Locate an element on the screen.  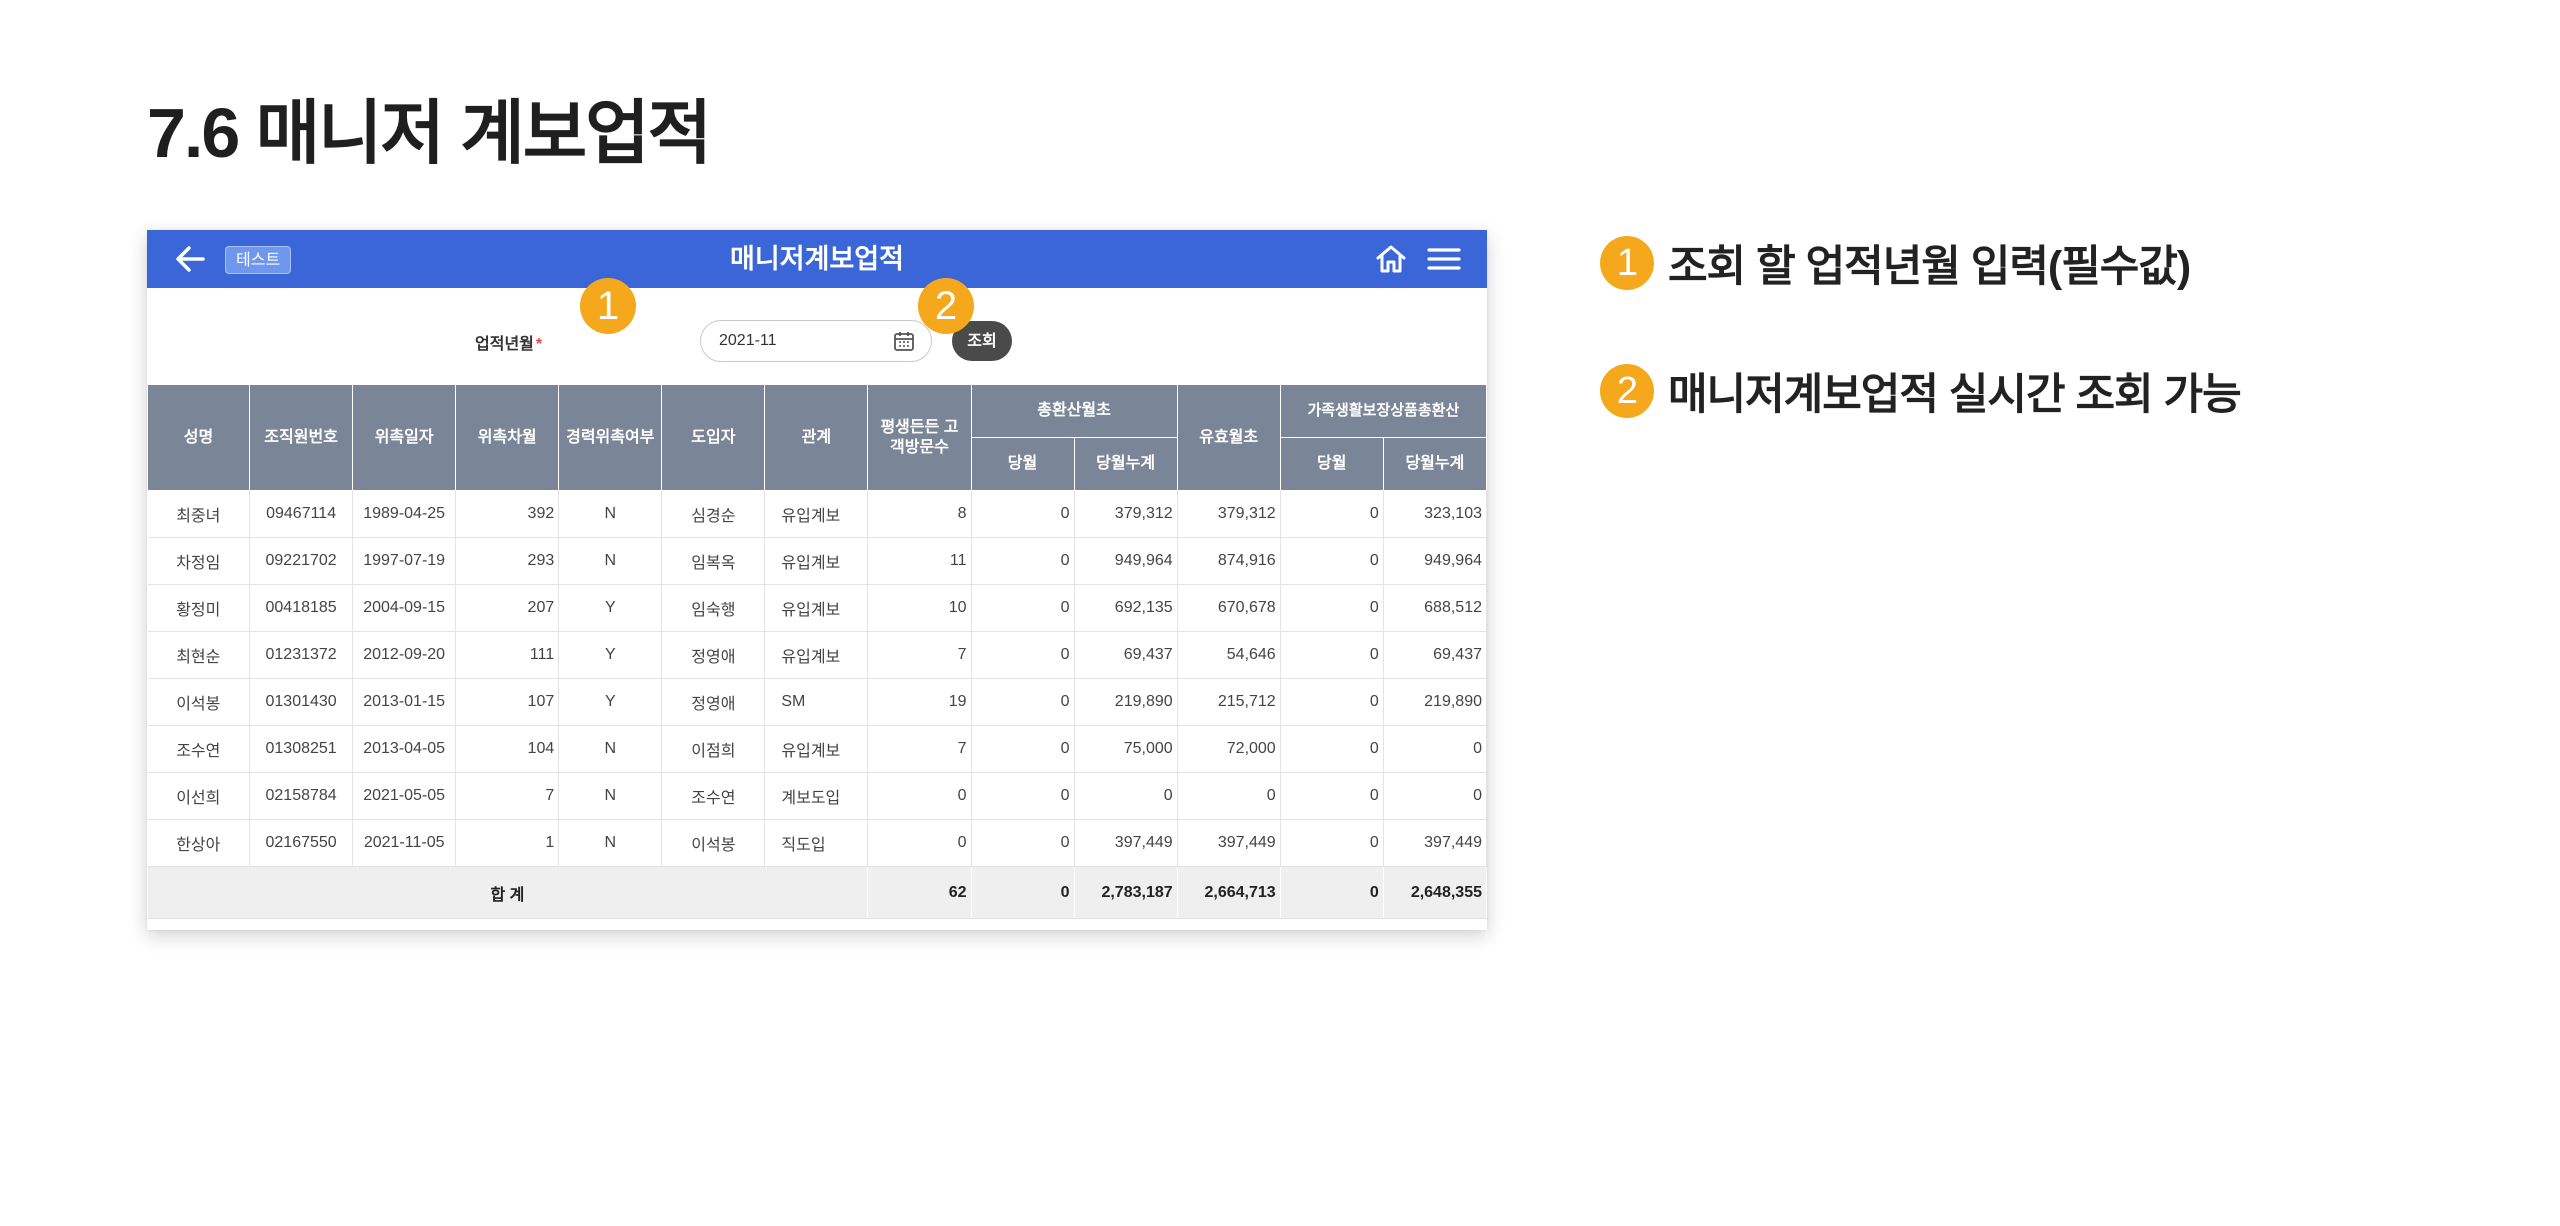
cell-commission-order: 107 is located at coordinates (507, 702).